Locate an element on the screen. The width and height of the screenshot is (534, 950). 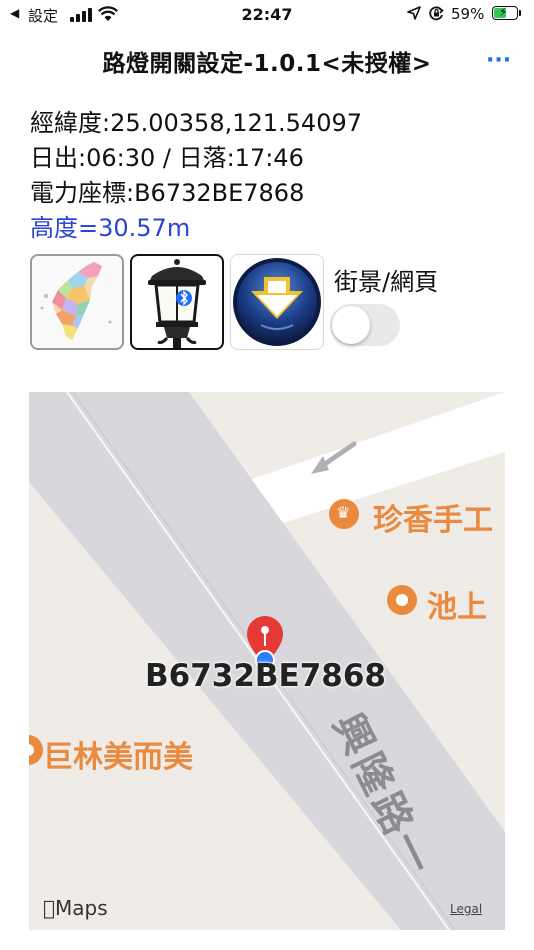
nav-bar: 路燈開關設定-1.0.1<未授權> ··· is located at coordinates (267, 60).